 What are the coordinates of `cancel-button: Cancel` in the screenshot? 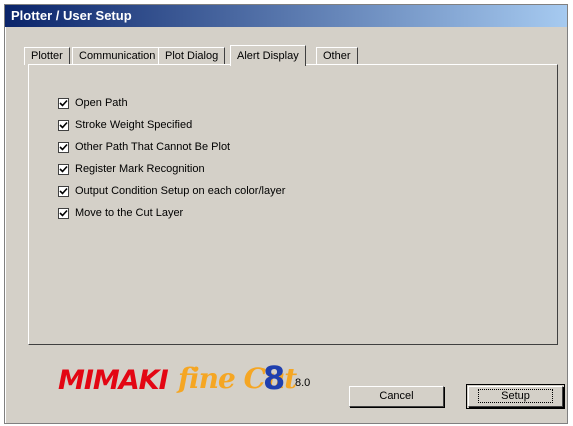 It's located at (396, 396).